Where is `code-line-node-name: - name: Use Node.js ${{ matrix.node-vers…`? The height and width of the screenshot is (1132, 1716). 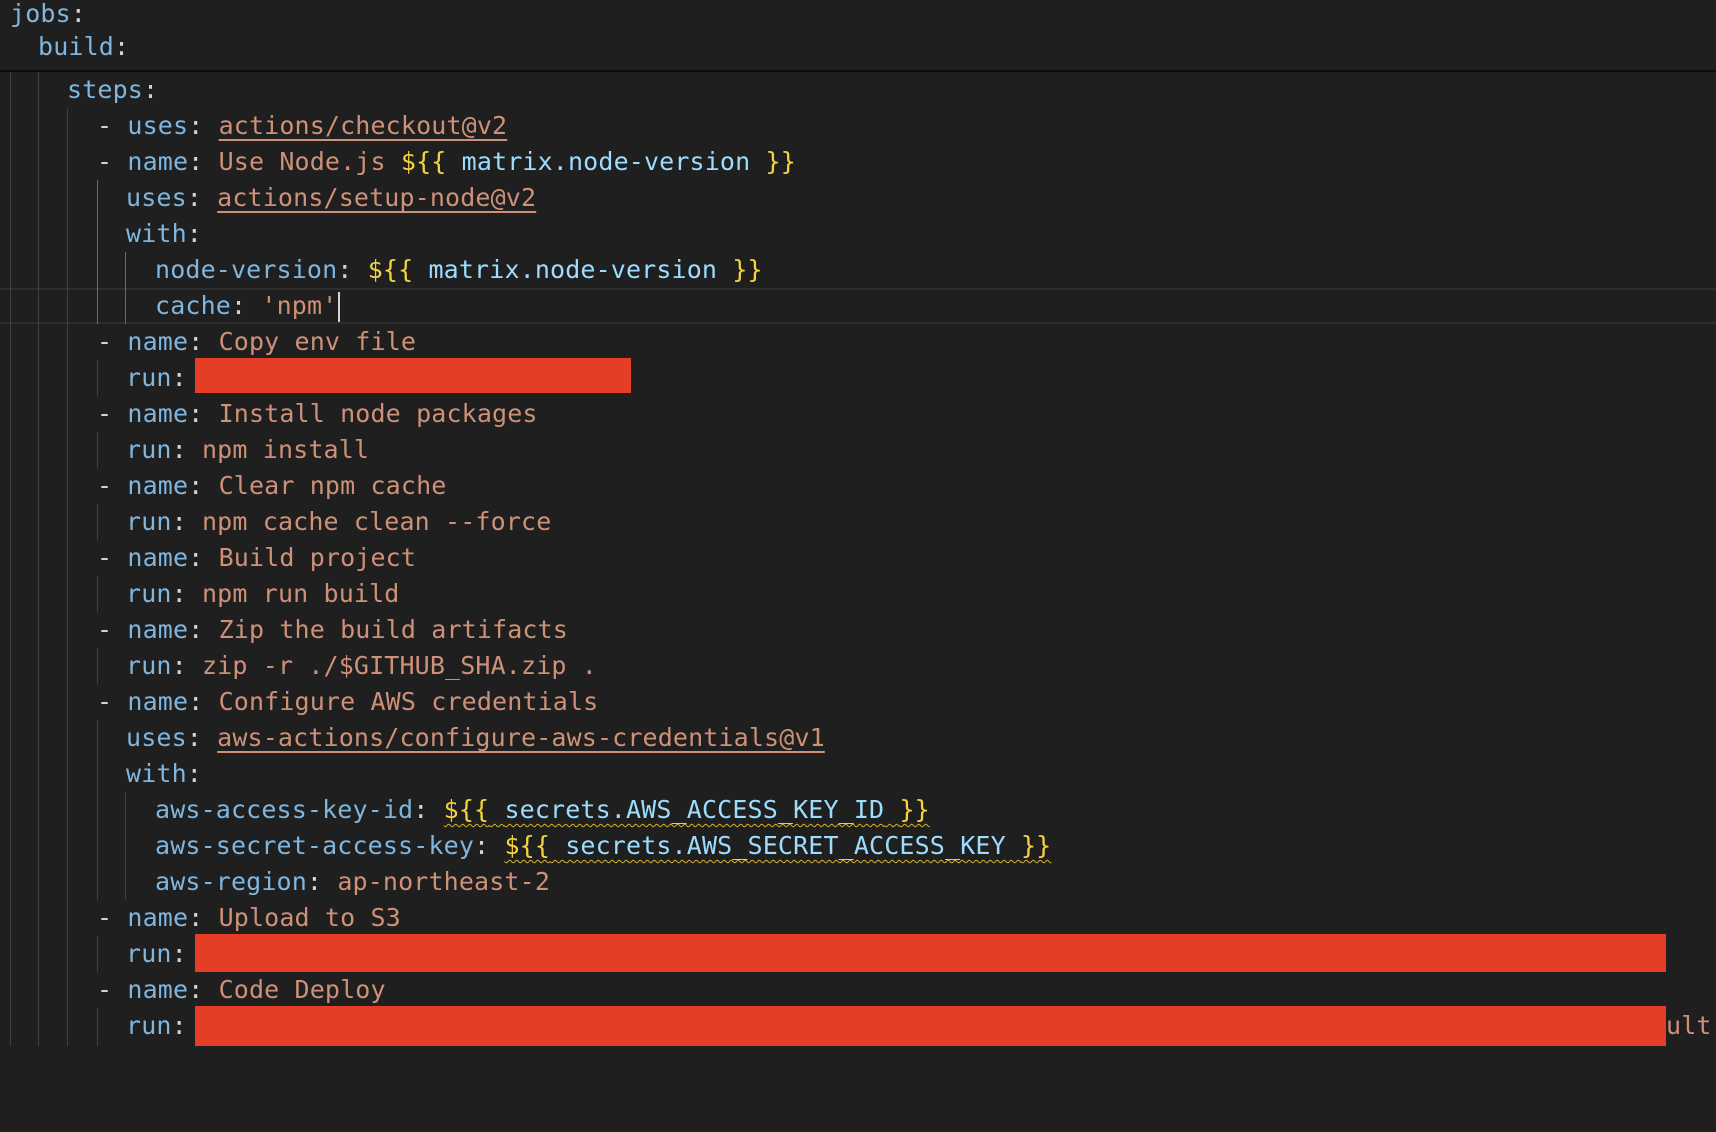
code-line-node-name: - name: Use Node.js ${{ matrix.node-vers… is located at coordinates (446, 162).